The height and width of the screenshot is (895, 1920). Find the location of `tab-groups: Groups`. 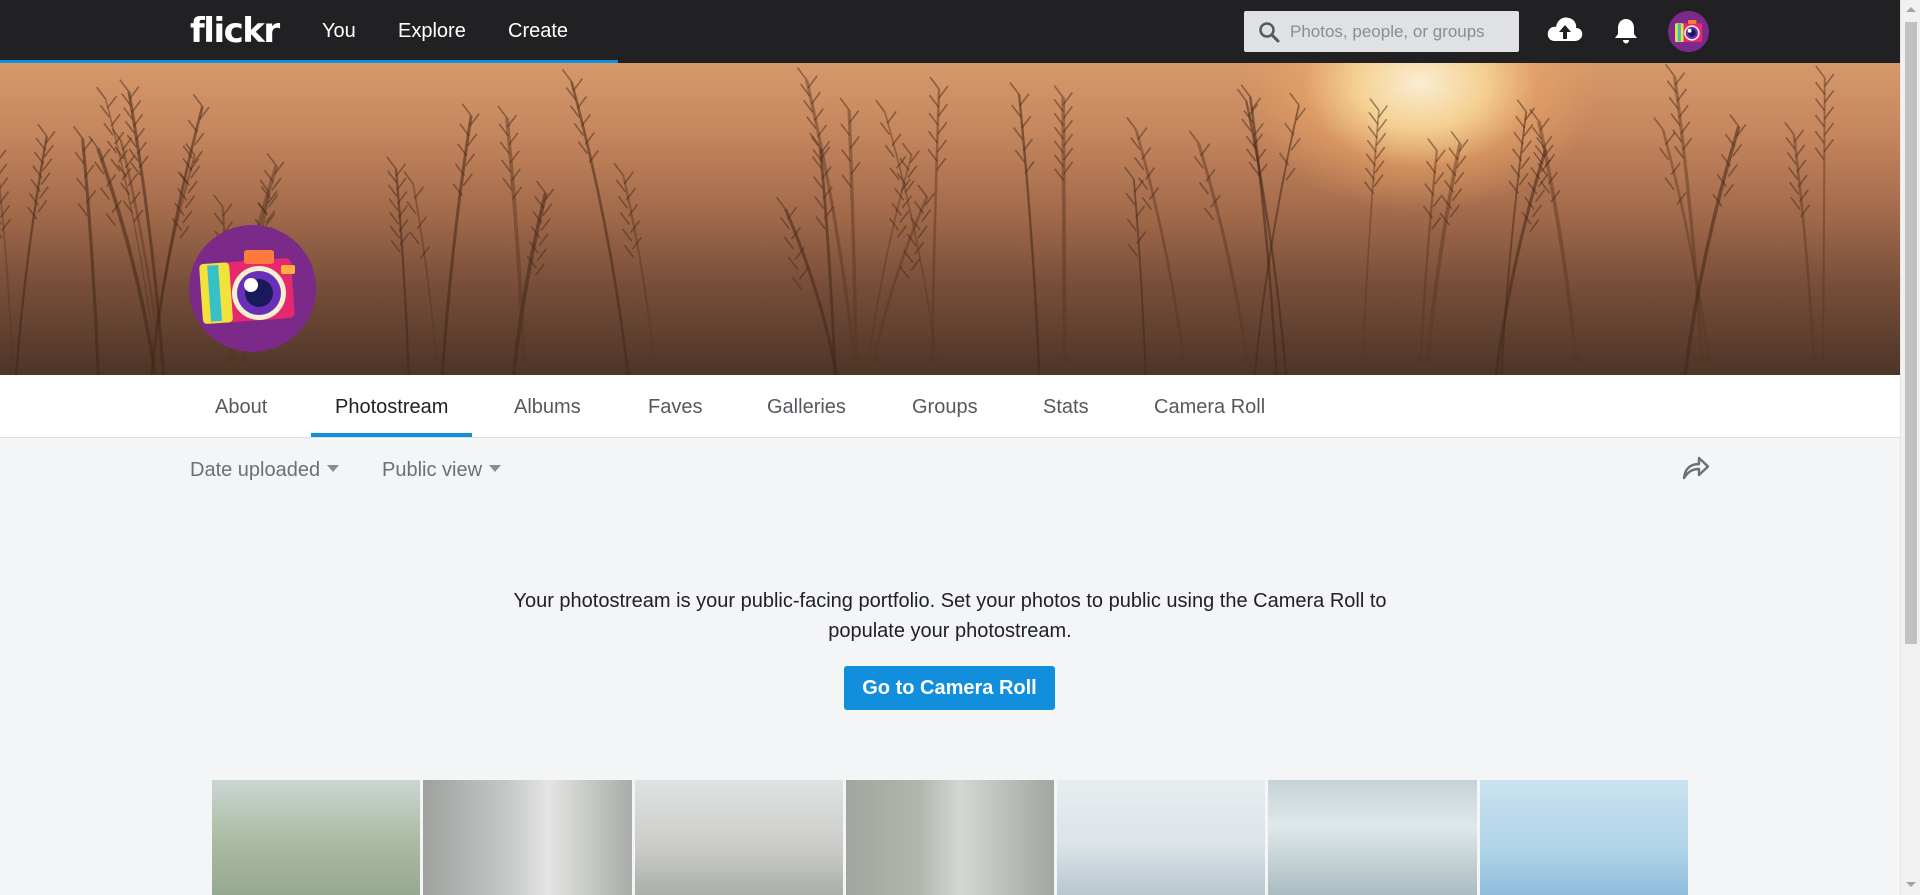

tab-groups: Groups is located at coordinates (945, 407).